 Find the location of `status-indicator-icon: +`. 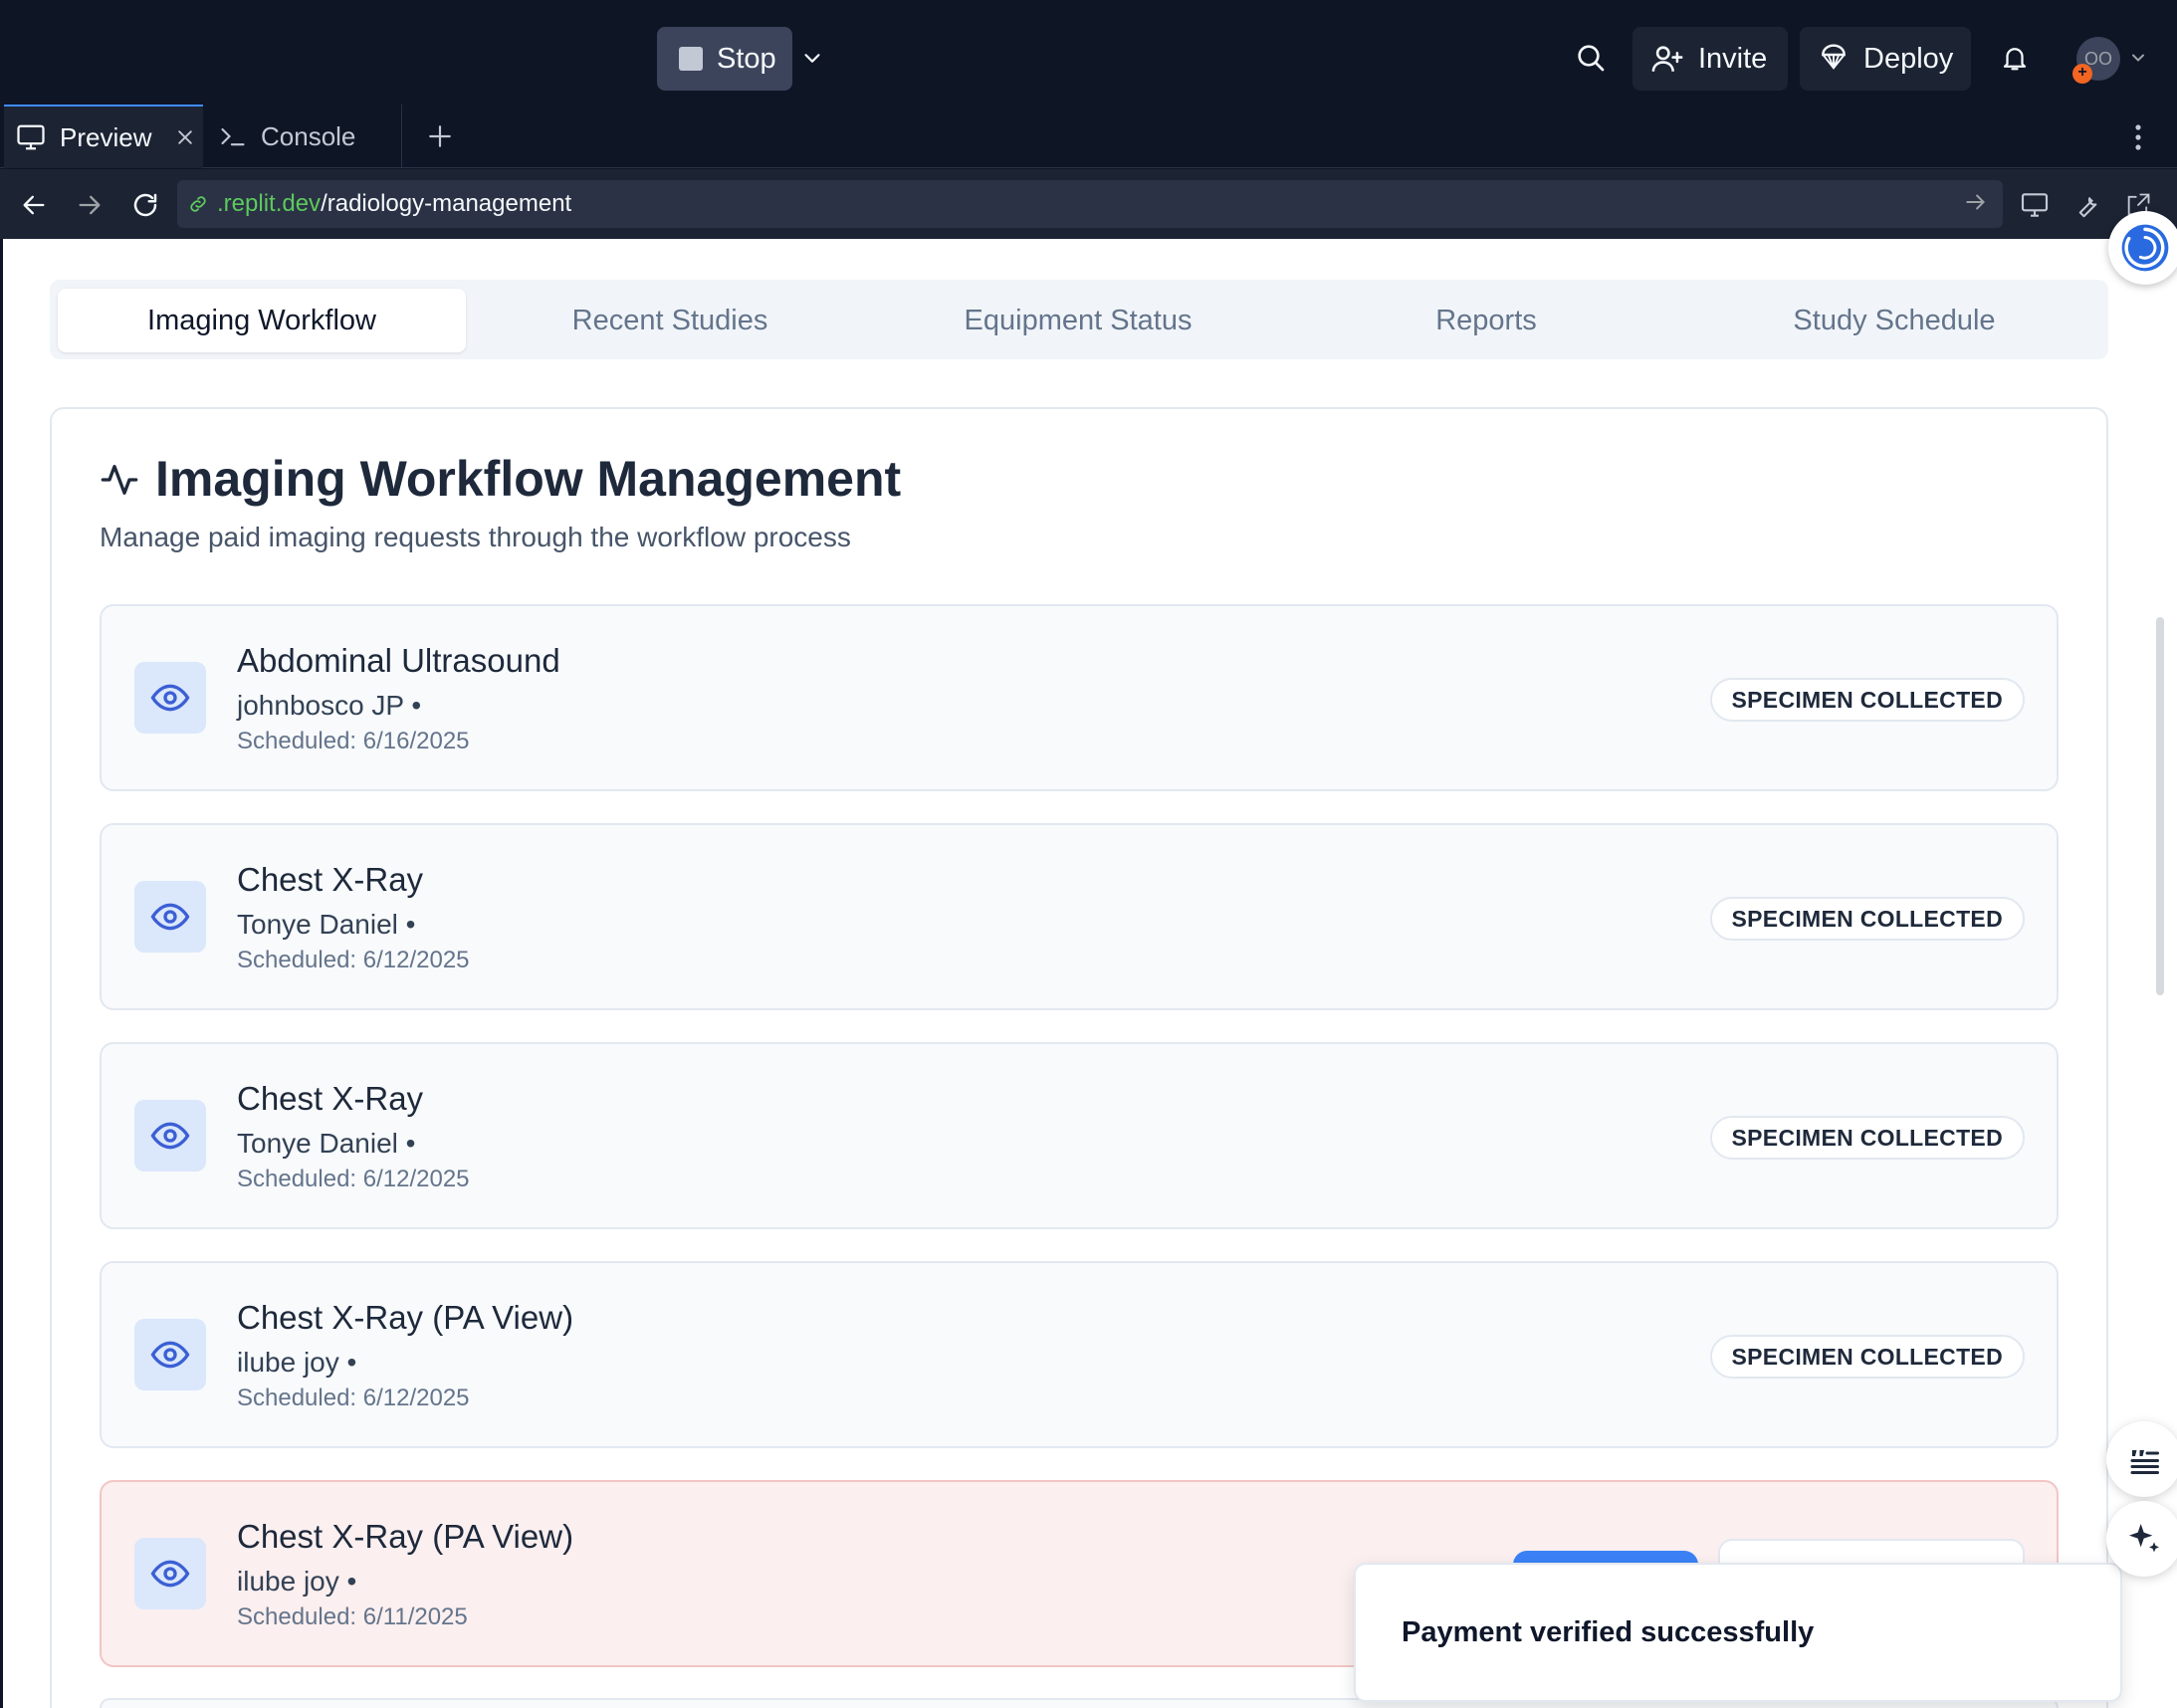

status-indicator-icon: + is located at coordinates (2082, 74).